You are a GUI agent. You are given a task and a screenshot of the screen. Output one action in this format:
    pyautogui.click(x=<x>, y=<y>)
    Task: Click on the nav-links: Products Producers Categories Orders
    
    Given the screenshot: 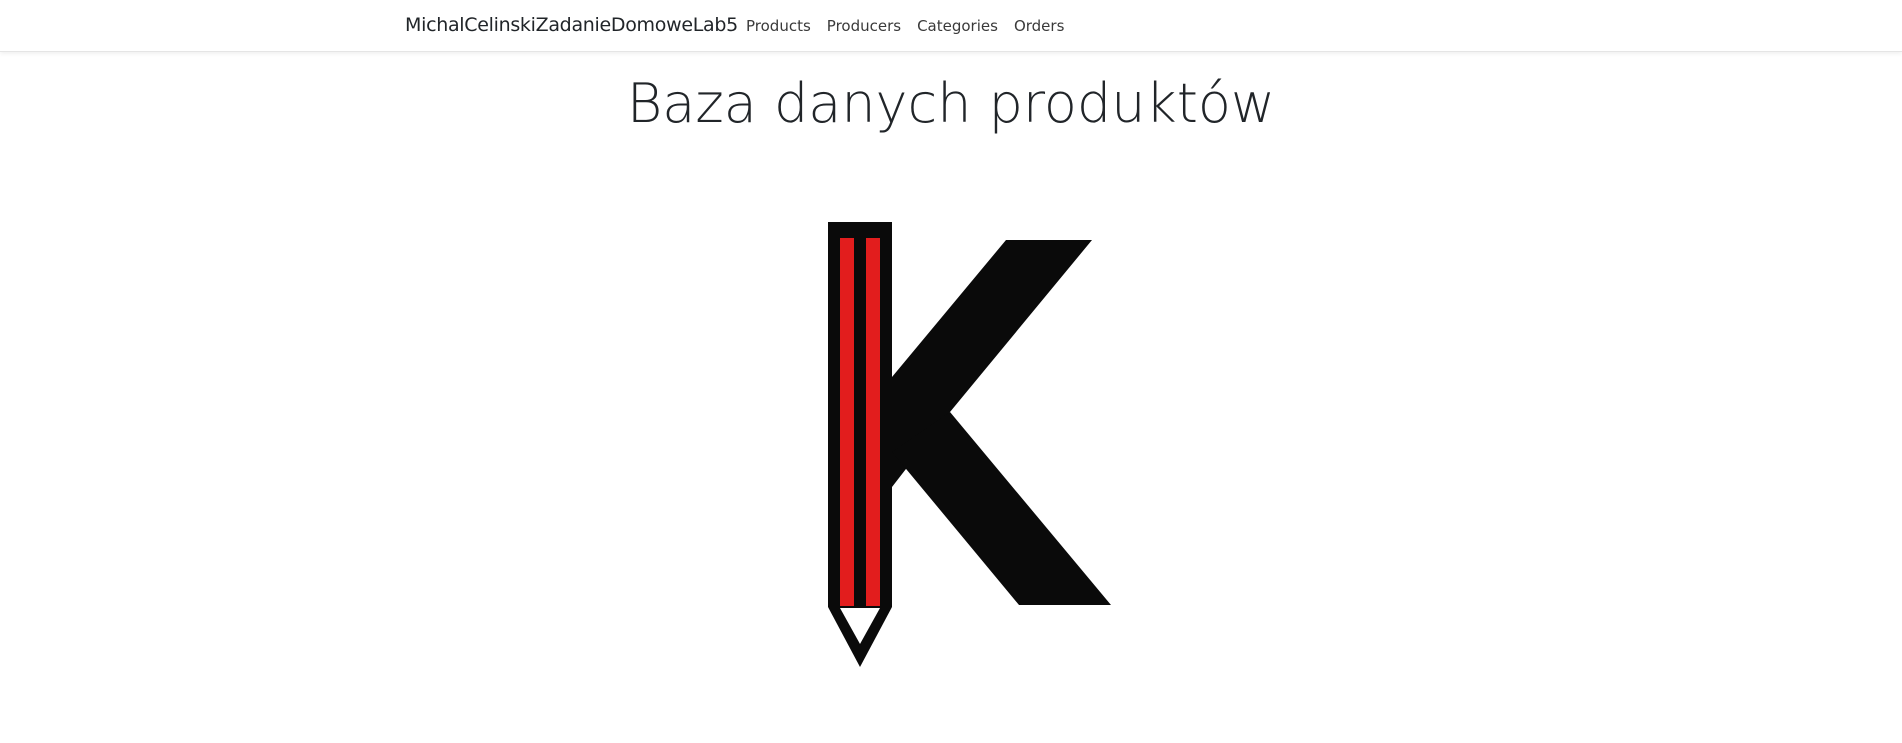 What is the action you would take?
    pyautogui.click(x=913, y=26)
    